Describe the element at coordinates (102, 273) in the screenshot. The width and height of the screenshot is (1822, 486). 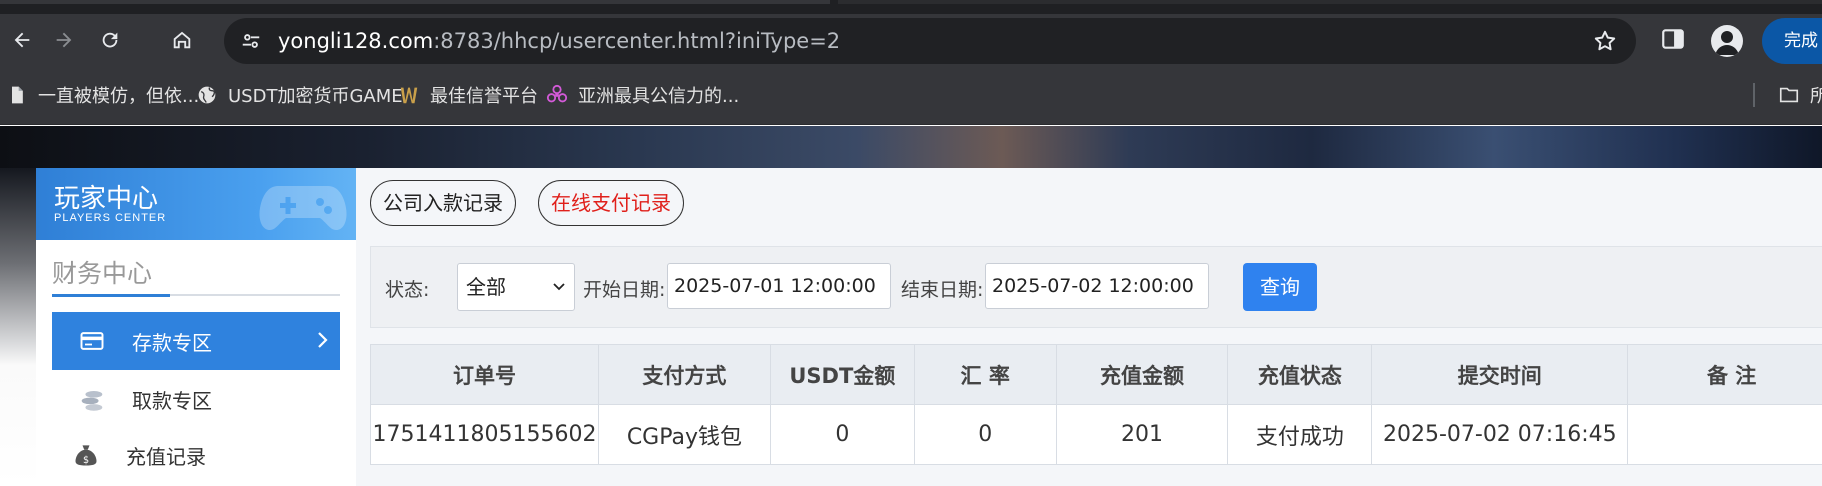
I see `section-title: 财务中心` at that location.